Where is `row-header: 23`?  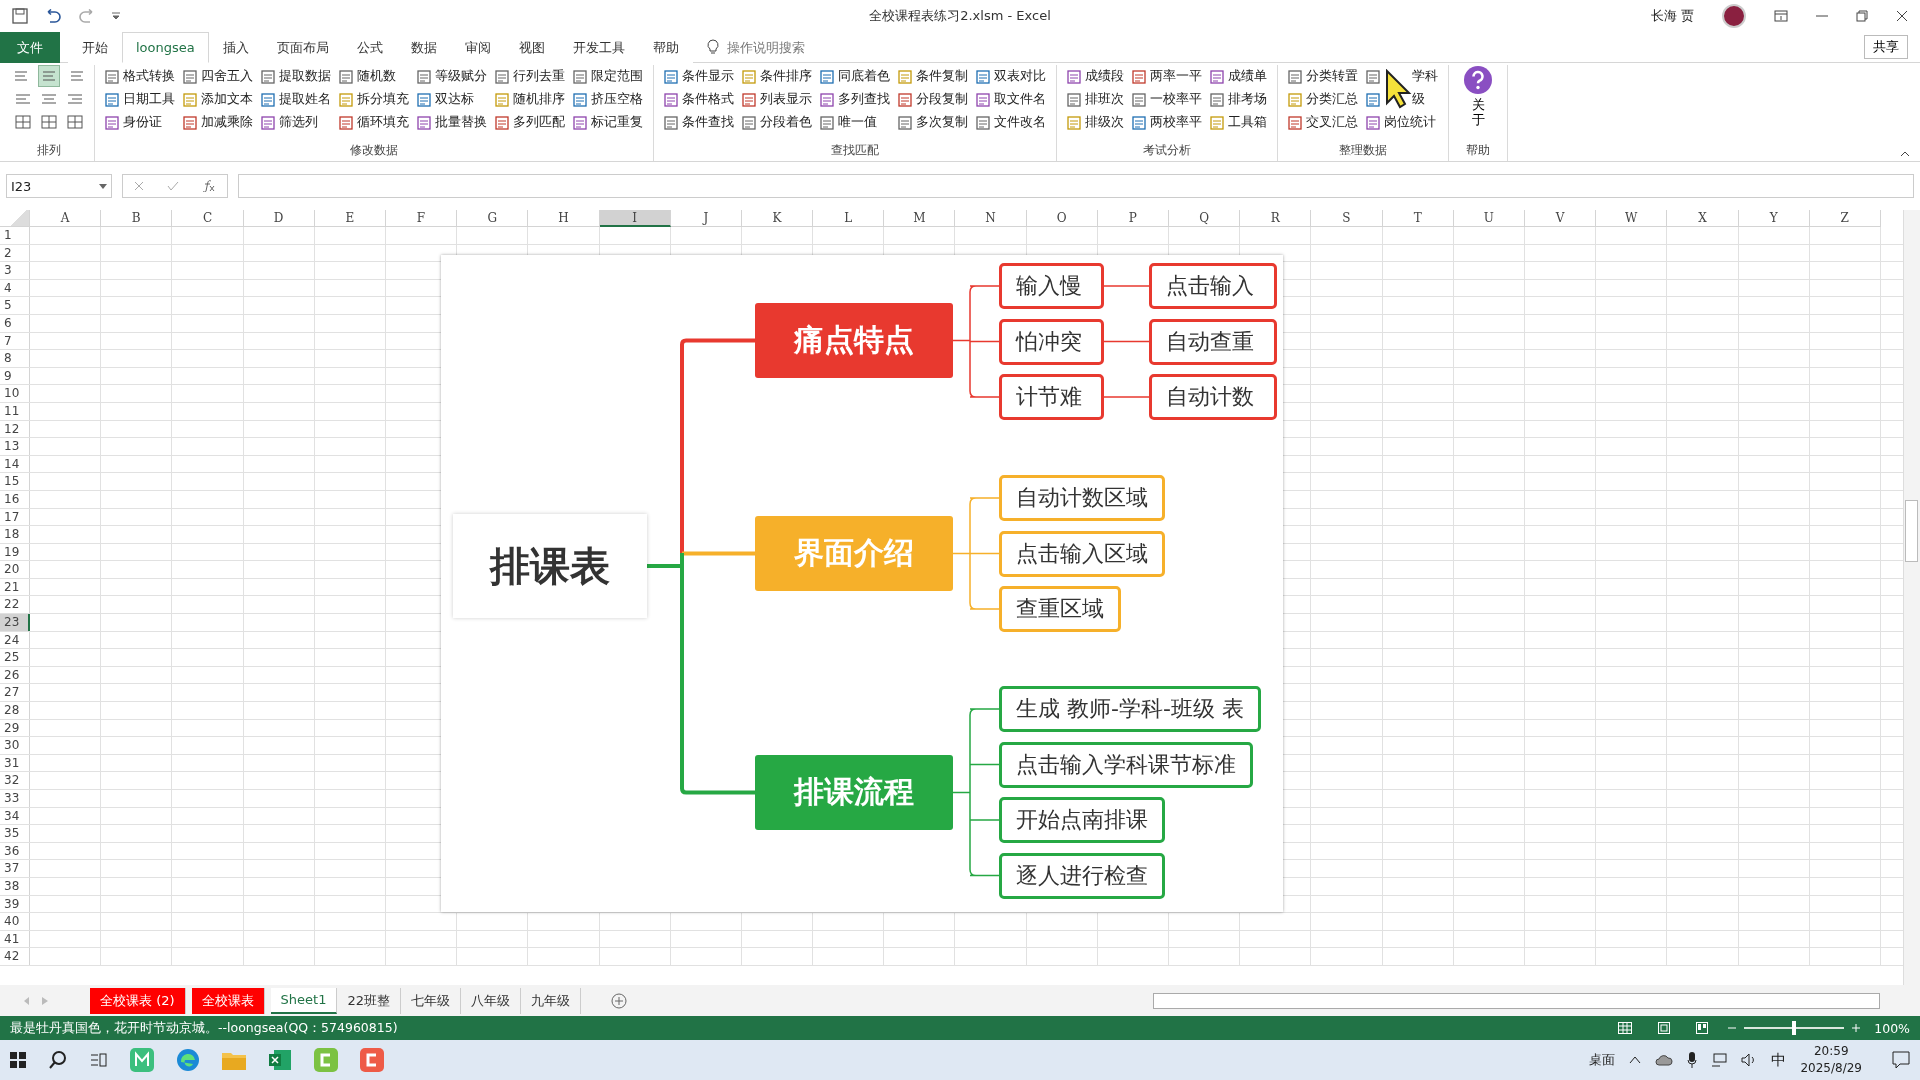 row-header: 23 is located at coordinates (15, 622).